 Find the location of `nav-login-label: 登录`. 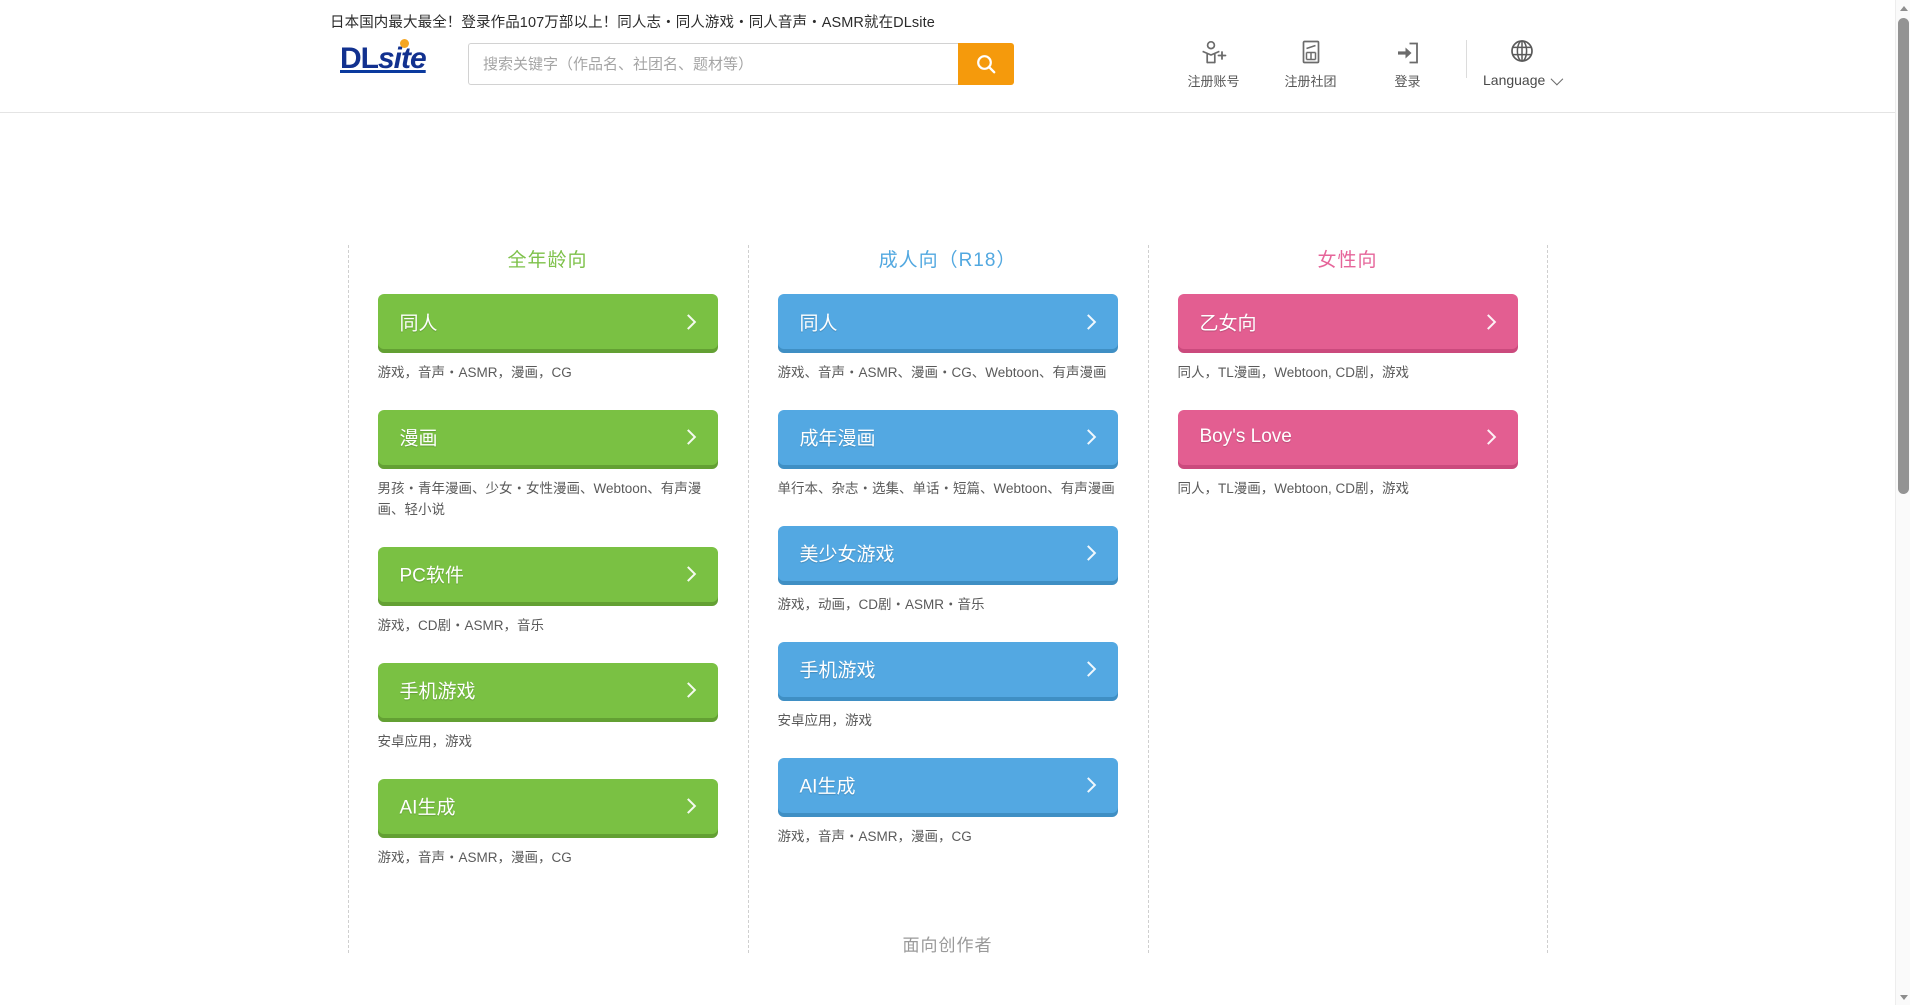

nav-login-label: 登录 is located at coordinates (1407, 81).